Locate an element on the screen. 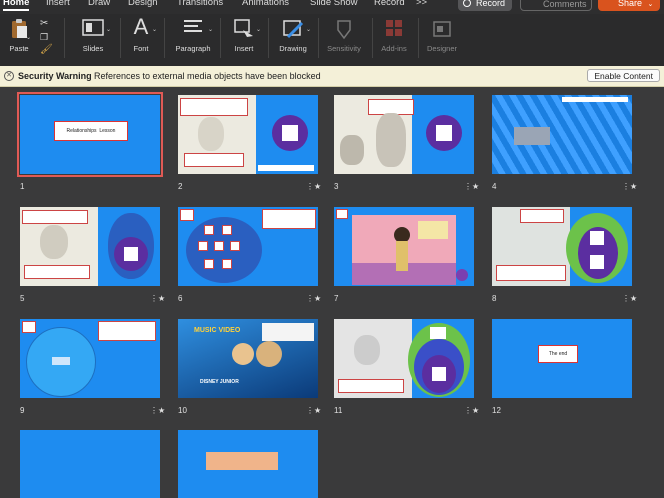 Image resolution: width=664 pixels, height=498 pixels. copy-icon: ❐ is located at coordinates (44, 37).